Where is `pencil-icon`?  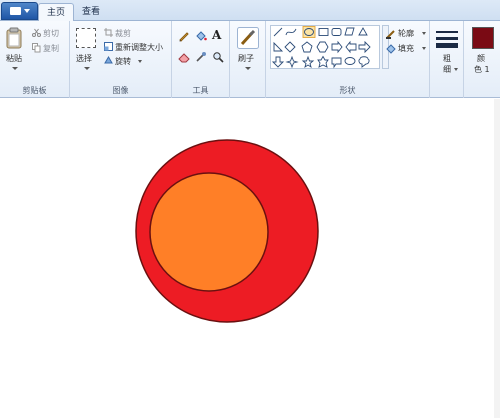
pencil-icon is located at coordinates (184, 37).